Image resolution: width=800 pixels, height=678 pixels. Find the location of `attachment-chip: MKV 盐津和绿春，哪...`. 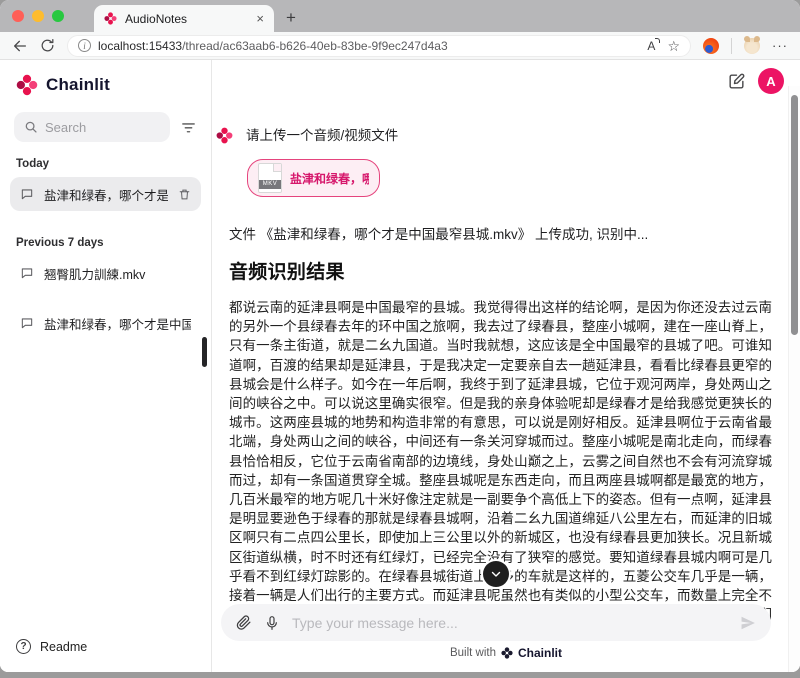

attachment-chip: MKV 盐津和绿春，哪... is located at coordinates (313, 178).